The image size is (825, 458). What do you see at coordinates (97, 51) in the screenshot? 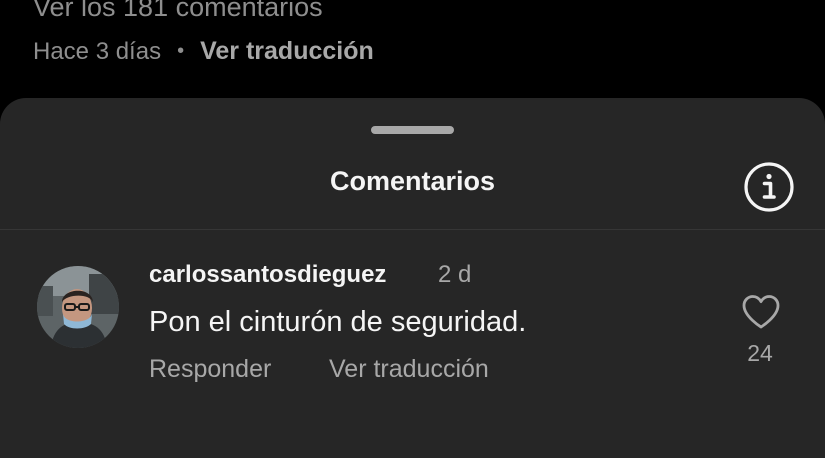
I see `post-timestamp: Hace 3 días` at bounding box center [97, 51].